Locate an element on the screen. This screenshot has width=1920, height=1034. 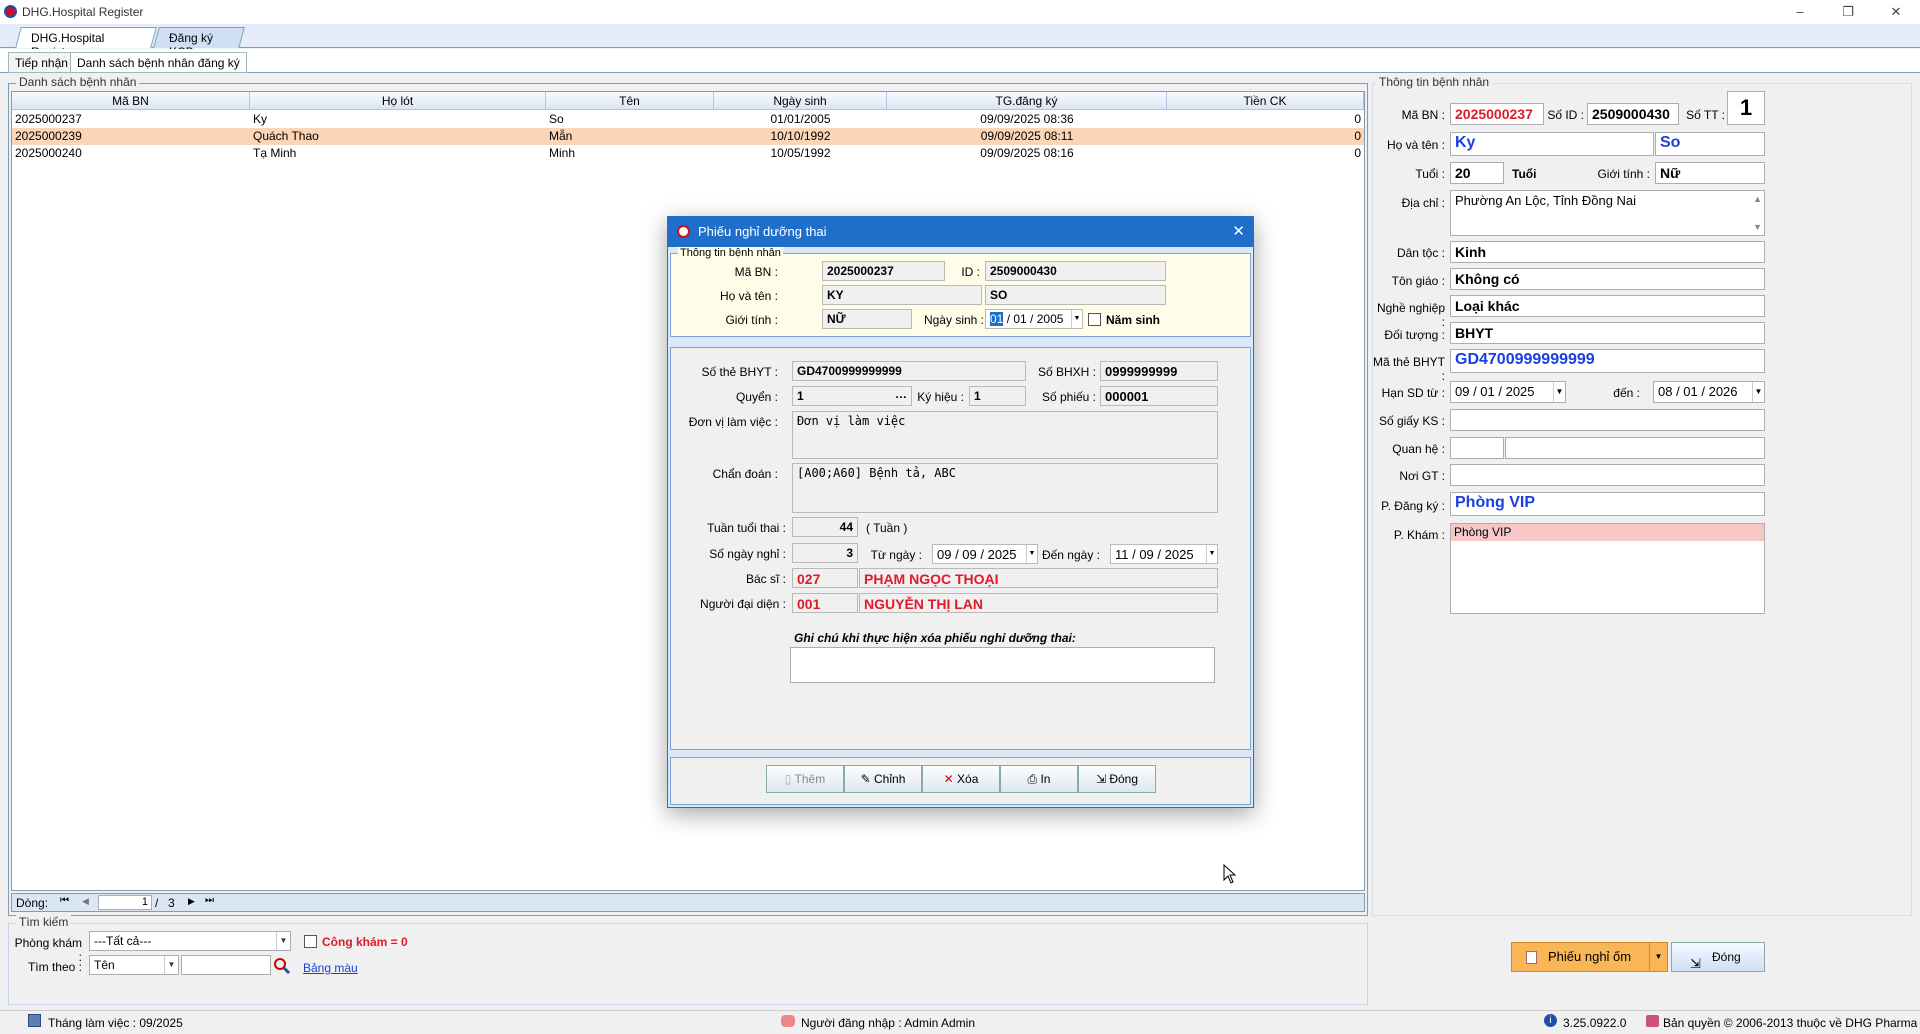
col-header-ten: Tên is located at coordinates (630, 101).